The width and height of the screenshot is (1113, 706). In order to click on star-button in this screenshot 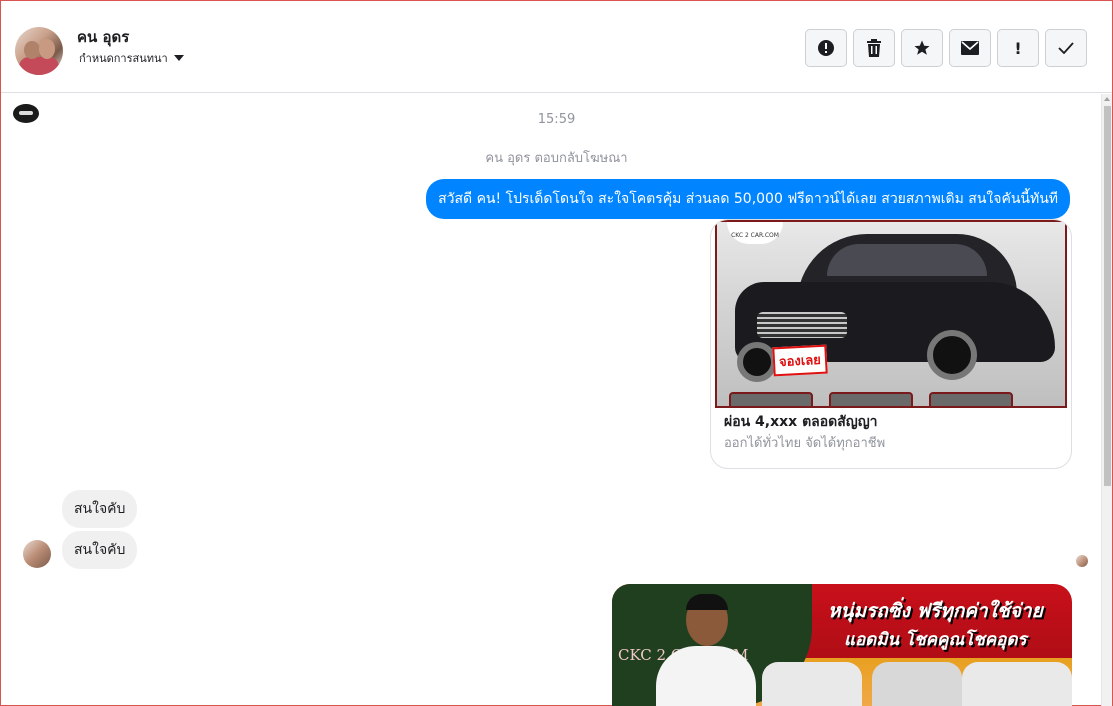, I will do `click(922, 48)`.